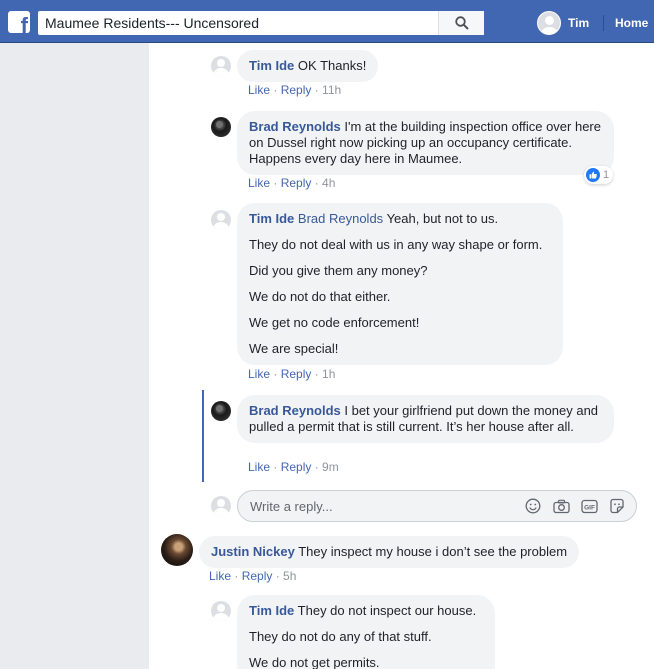 The image size is (654, 669). Describe the element at coordinates (328, 183) in the screenshot. I see `comment-time: 4h` at that location.